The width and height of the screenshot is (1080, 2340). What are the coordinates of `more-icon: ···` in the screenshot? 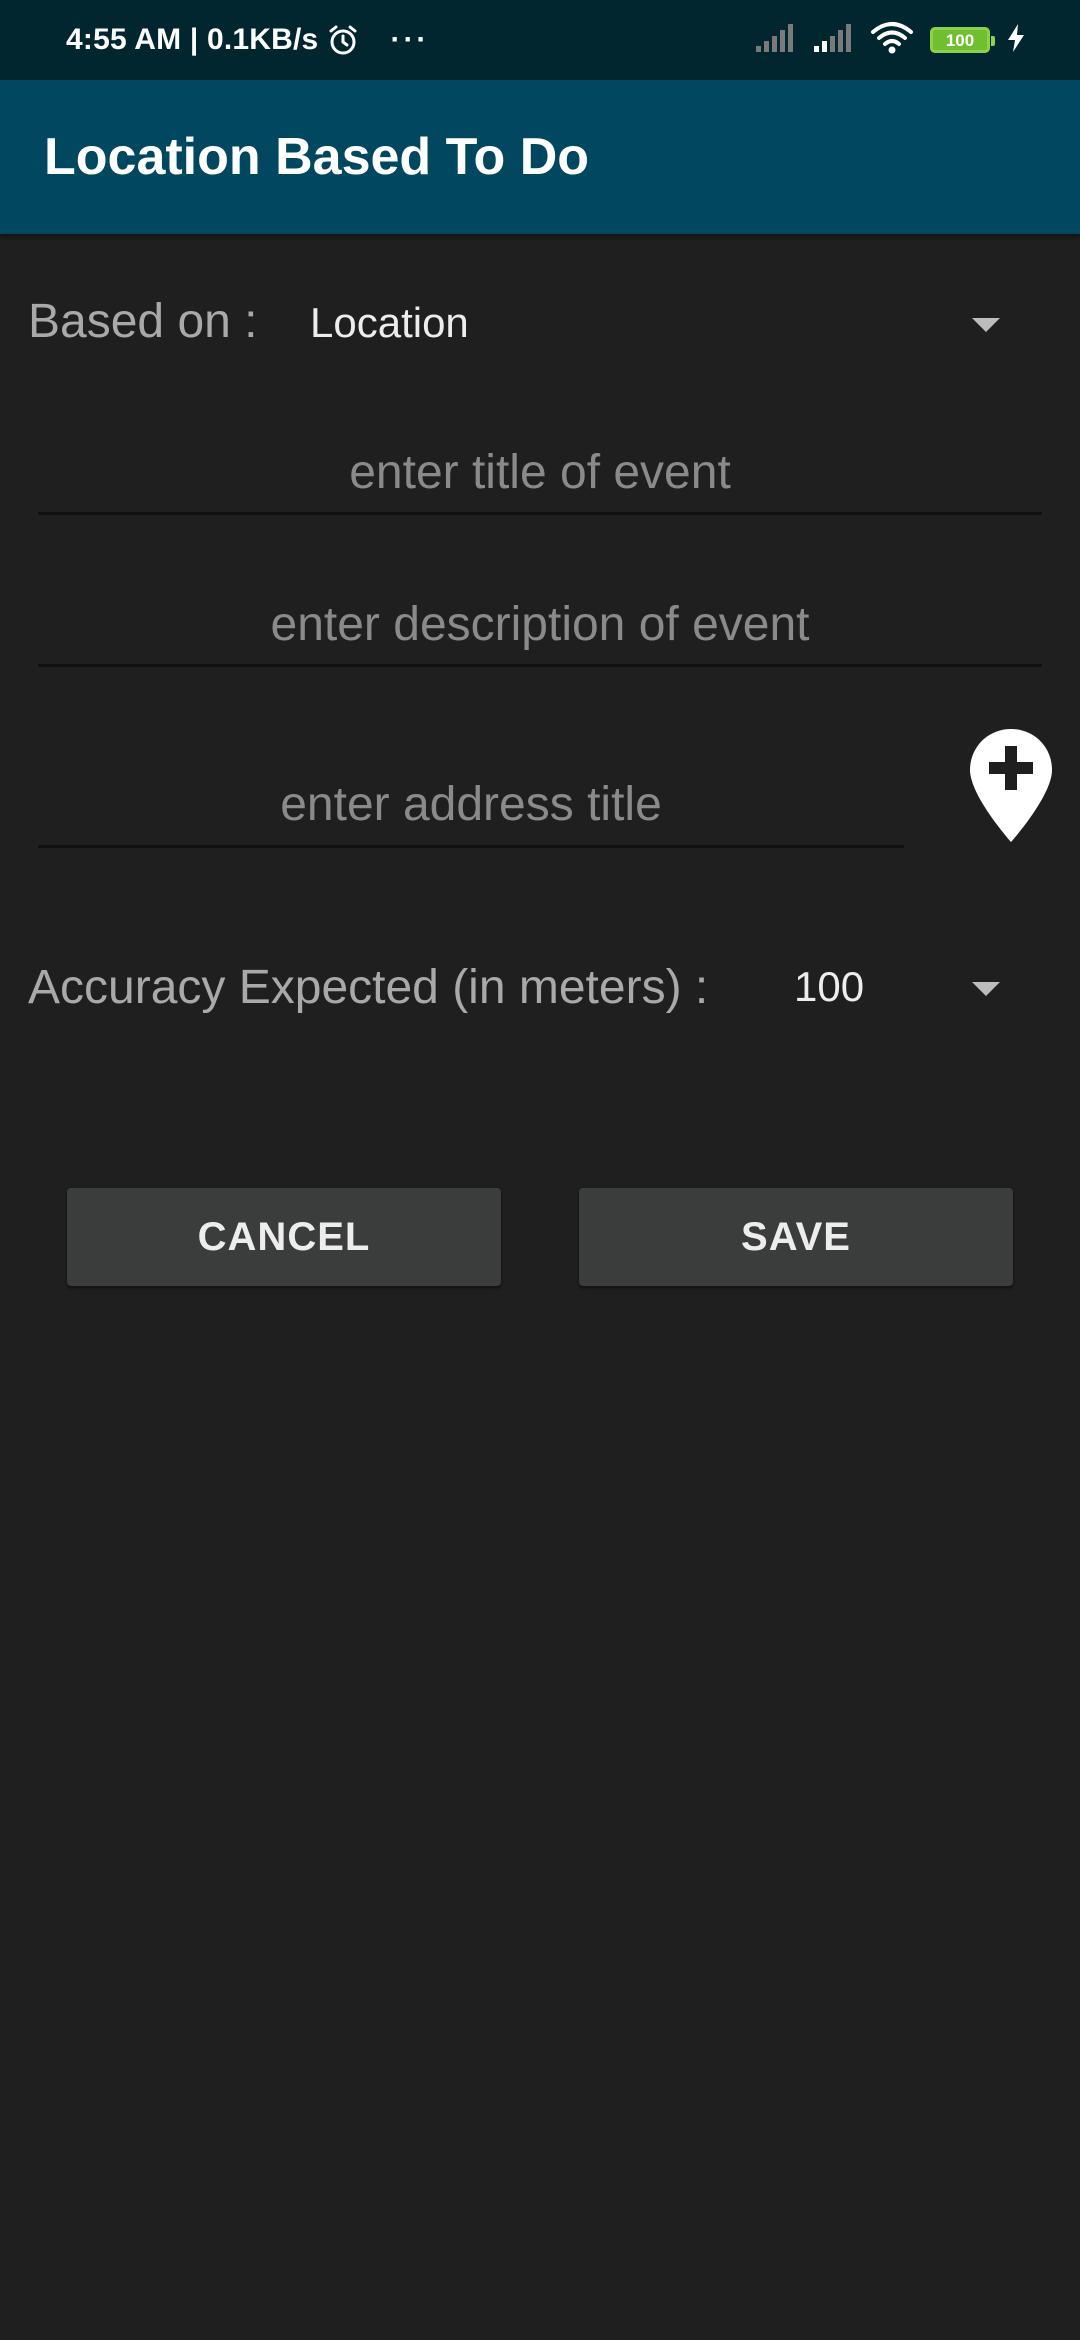 It's located at (410, 39).